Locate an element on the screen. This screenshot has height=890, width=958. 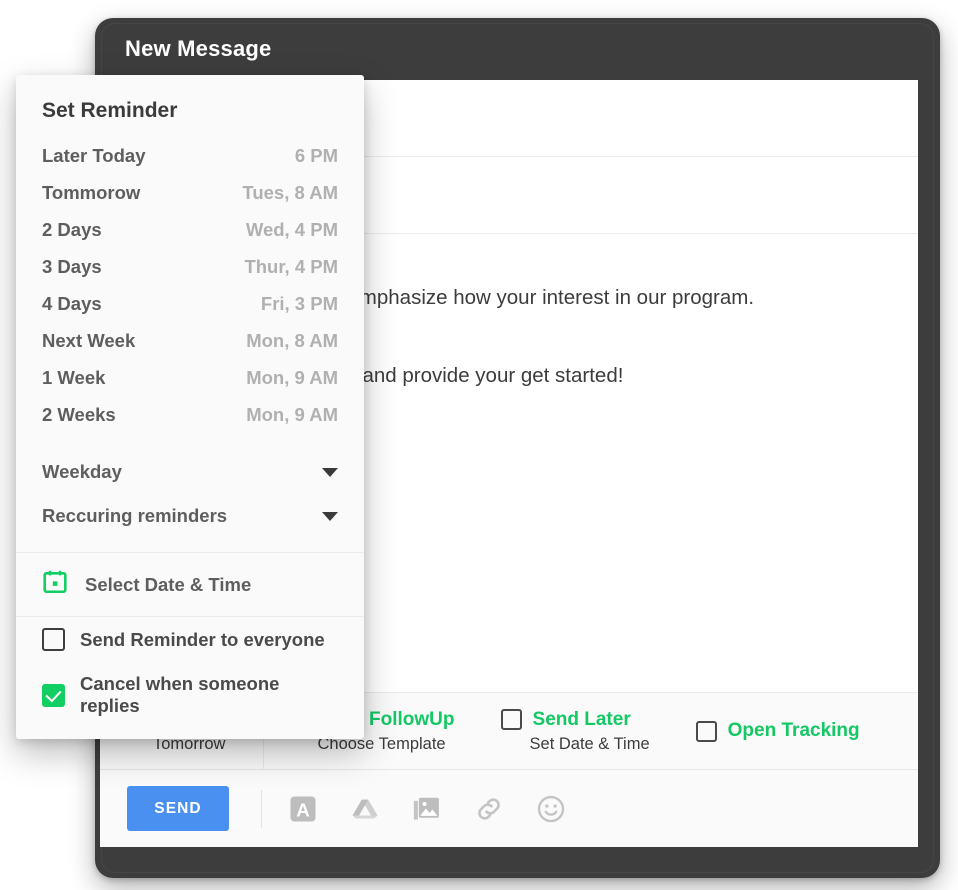
preset-value: 6 PM is located at coordinates (316, 155).